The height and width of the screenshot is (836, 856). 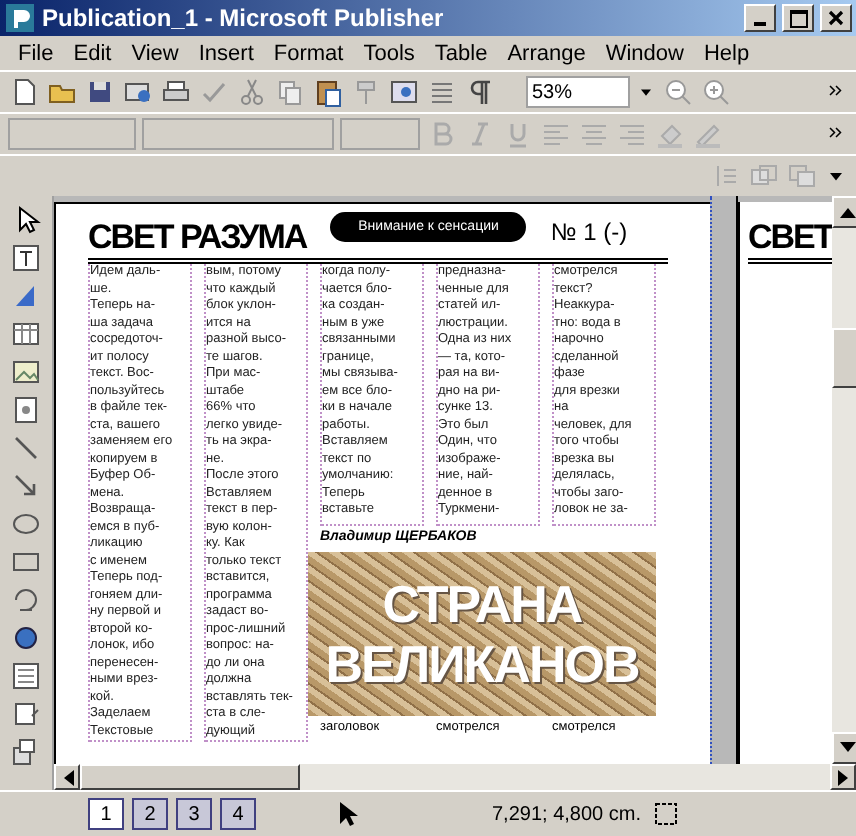 I want to click on menu-item: View, so click(x=155, y=53).